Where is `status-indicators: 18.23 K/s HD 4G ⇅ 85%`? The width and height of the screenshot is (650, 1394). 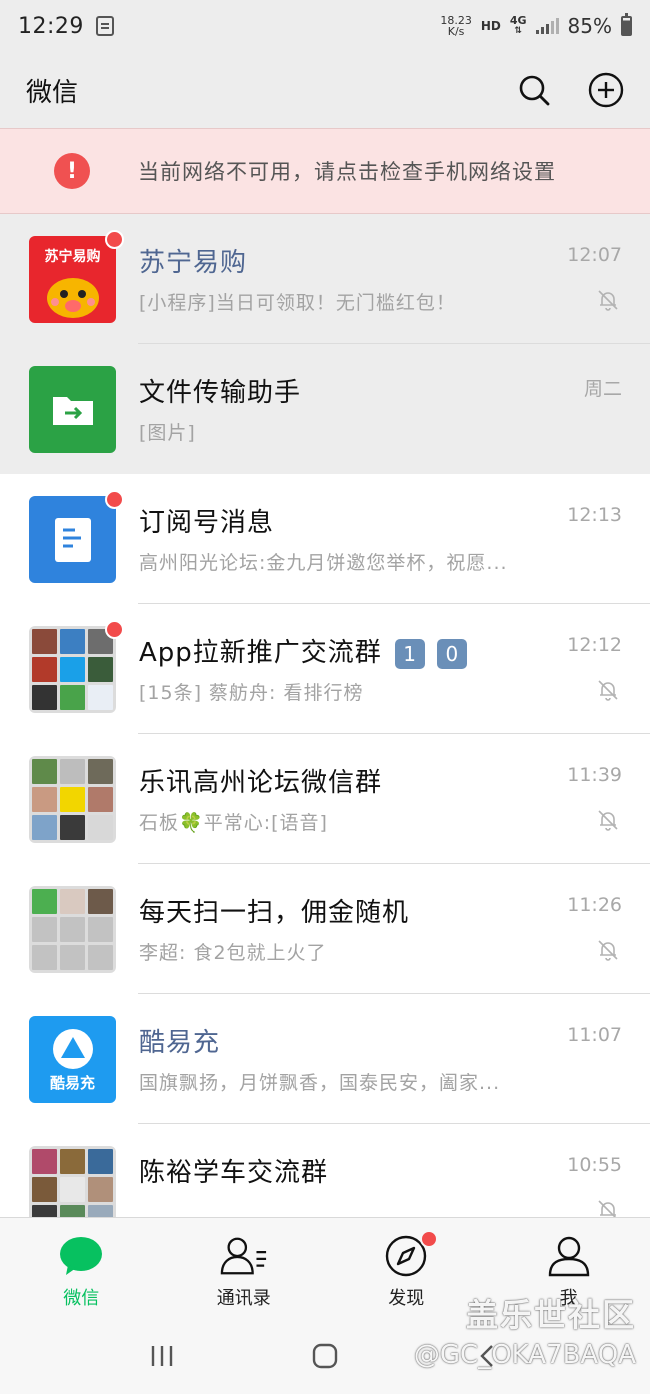 status-indicators: 18.23 K/s HD 4G ⇅ 85% is located at coordinates (536, 25).